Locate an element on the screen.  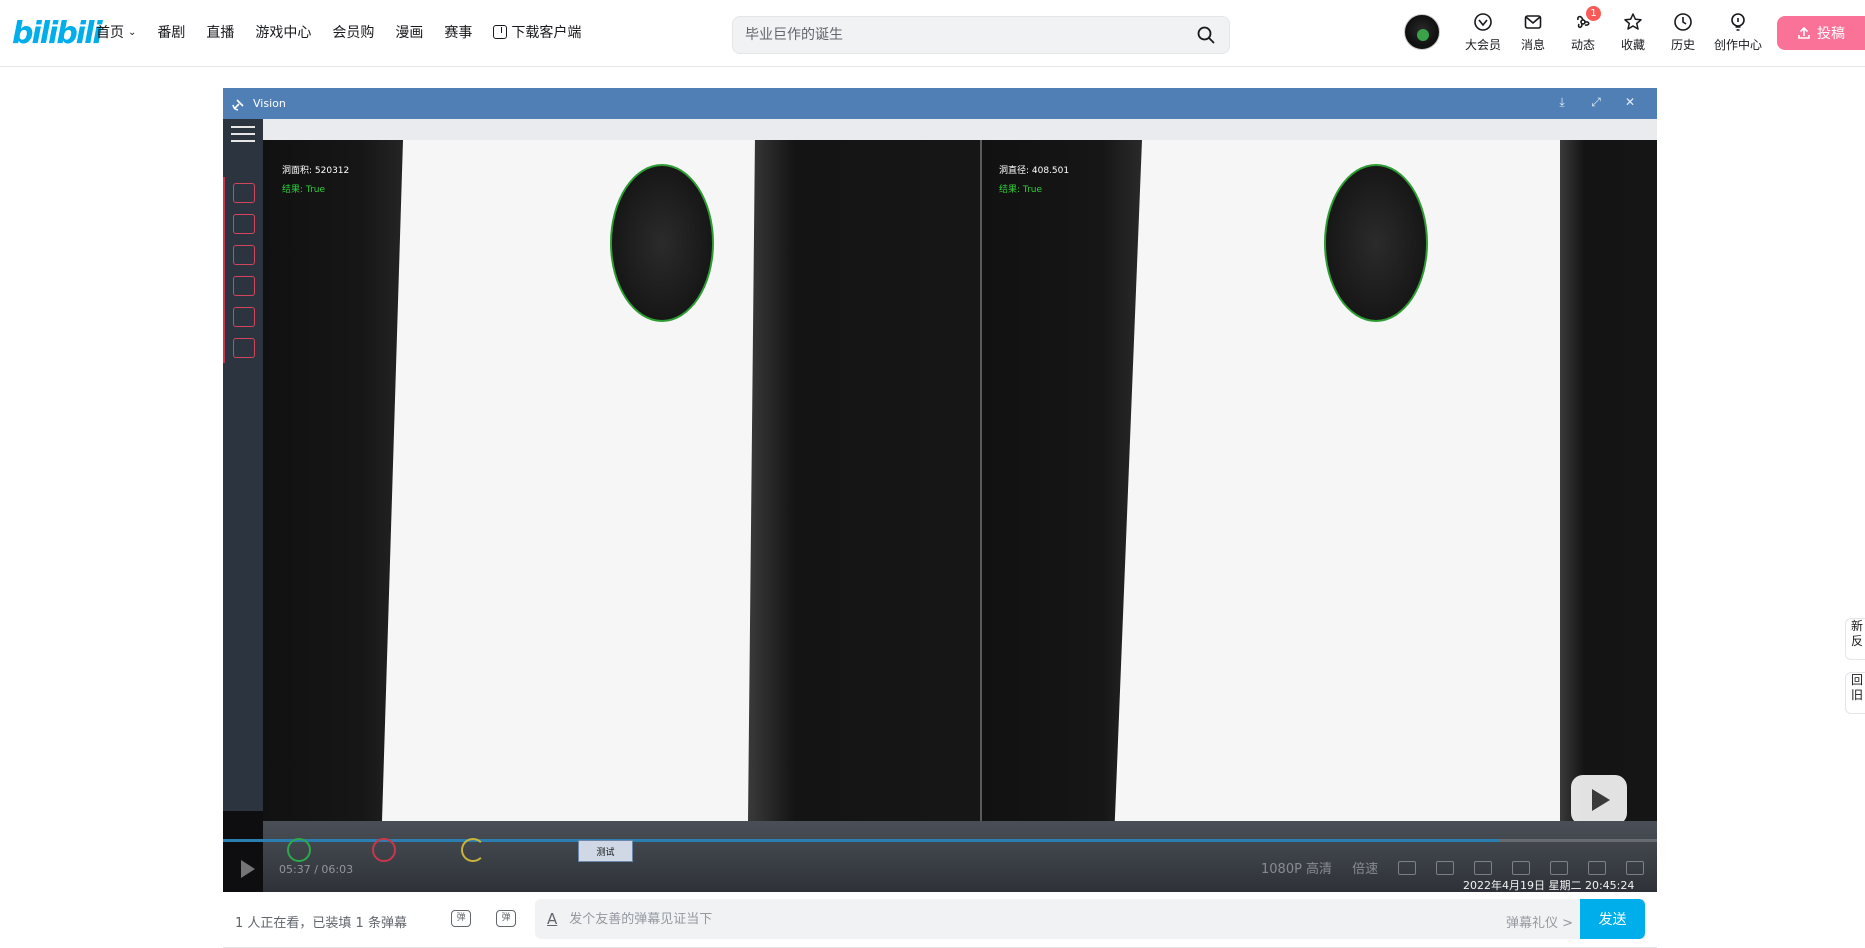
pip-icon is located at coordinates (1521, 867).